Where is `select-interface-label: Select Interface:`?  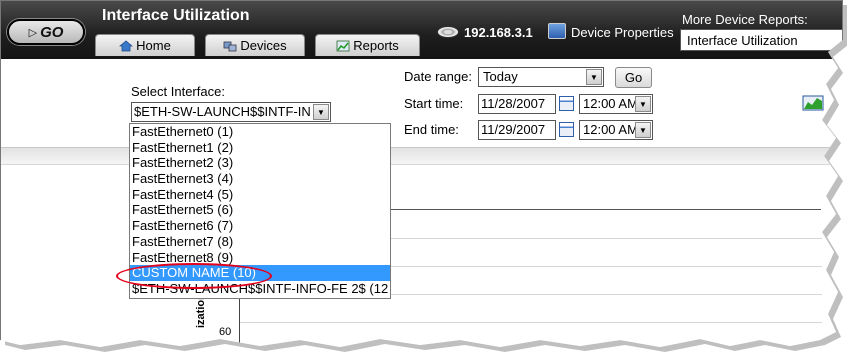
select-interface-label: Select Interface: is located at coordinates (178, 91).